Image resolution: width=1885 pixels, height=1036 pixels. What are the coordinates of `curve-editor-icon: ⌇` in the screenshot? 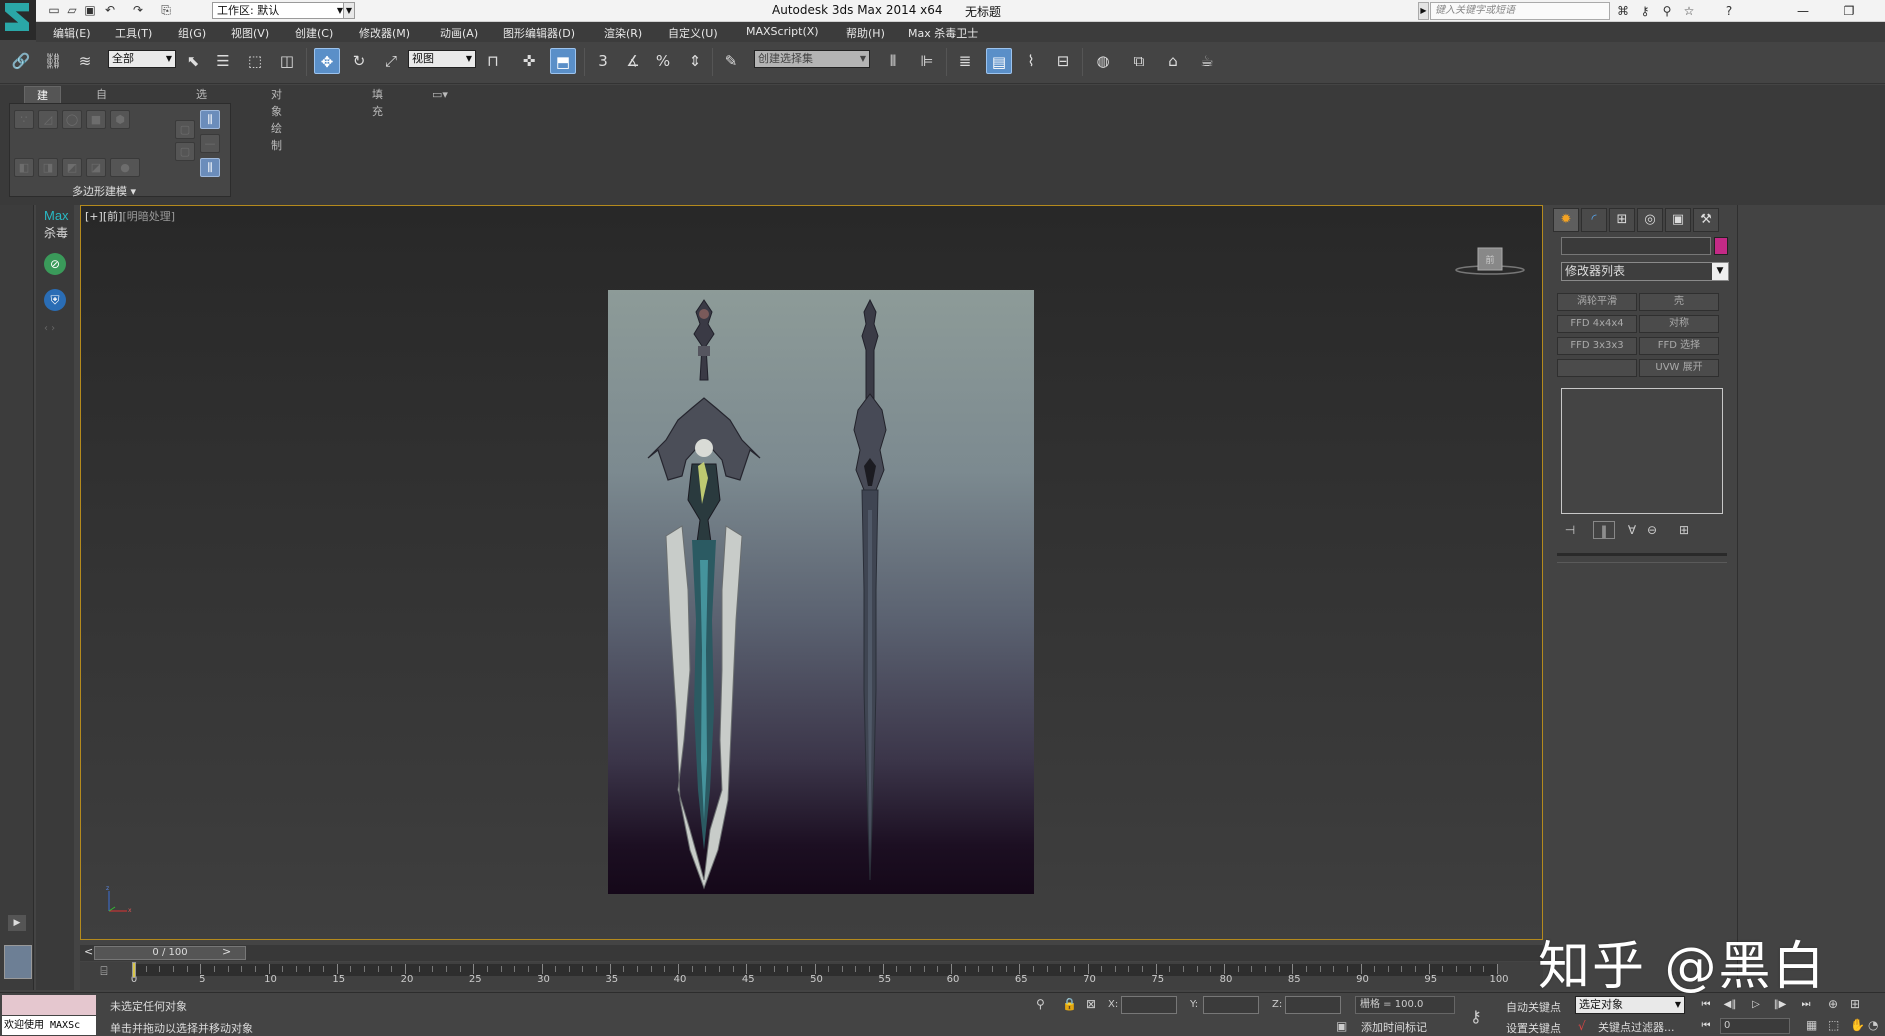 It's located at (1031, 61).